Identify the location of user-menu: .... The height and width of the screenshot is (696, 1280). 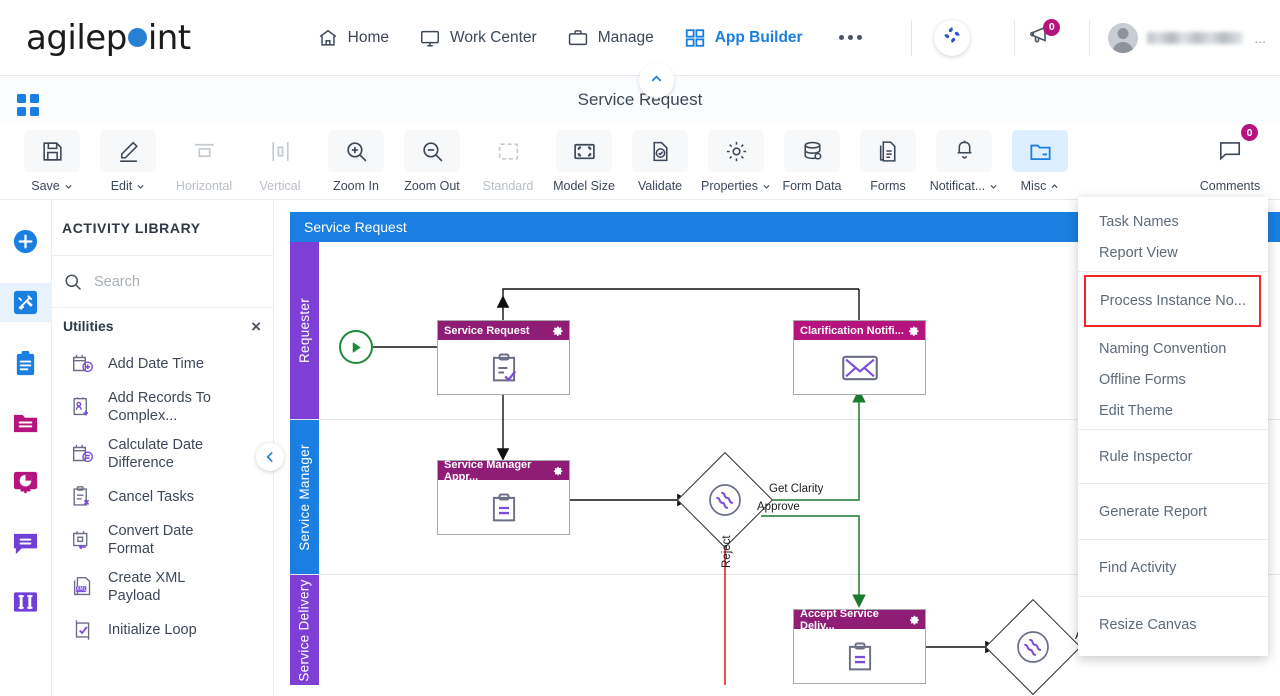
(1187, 37).